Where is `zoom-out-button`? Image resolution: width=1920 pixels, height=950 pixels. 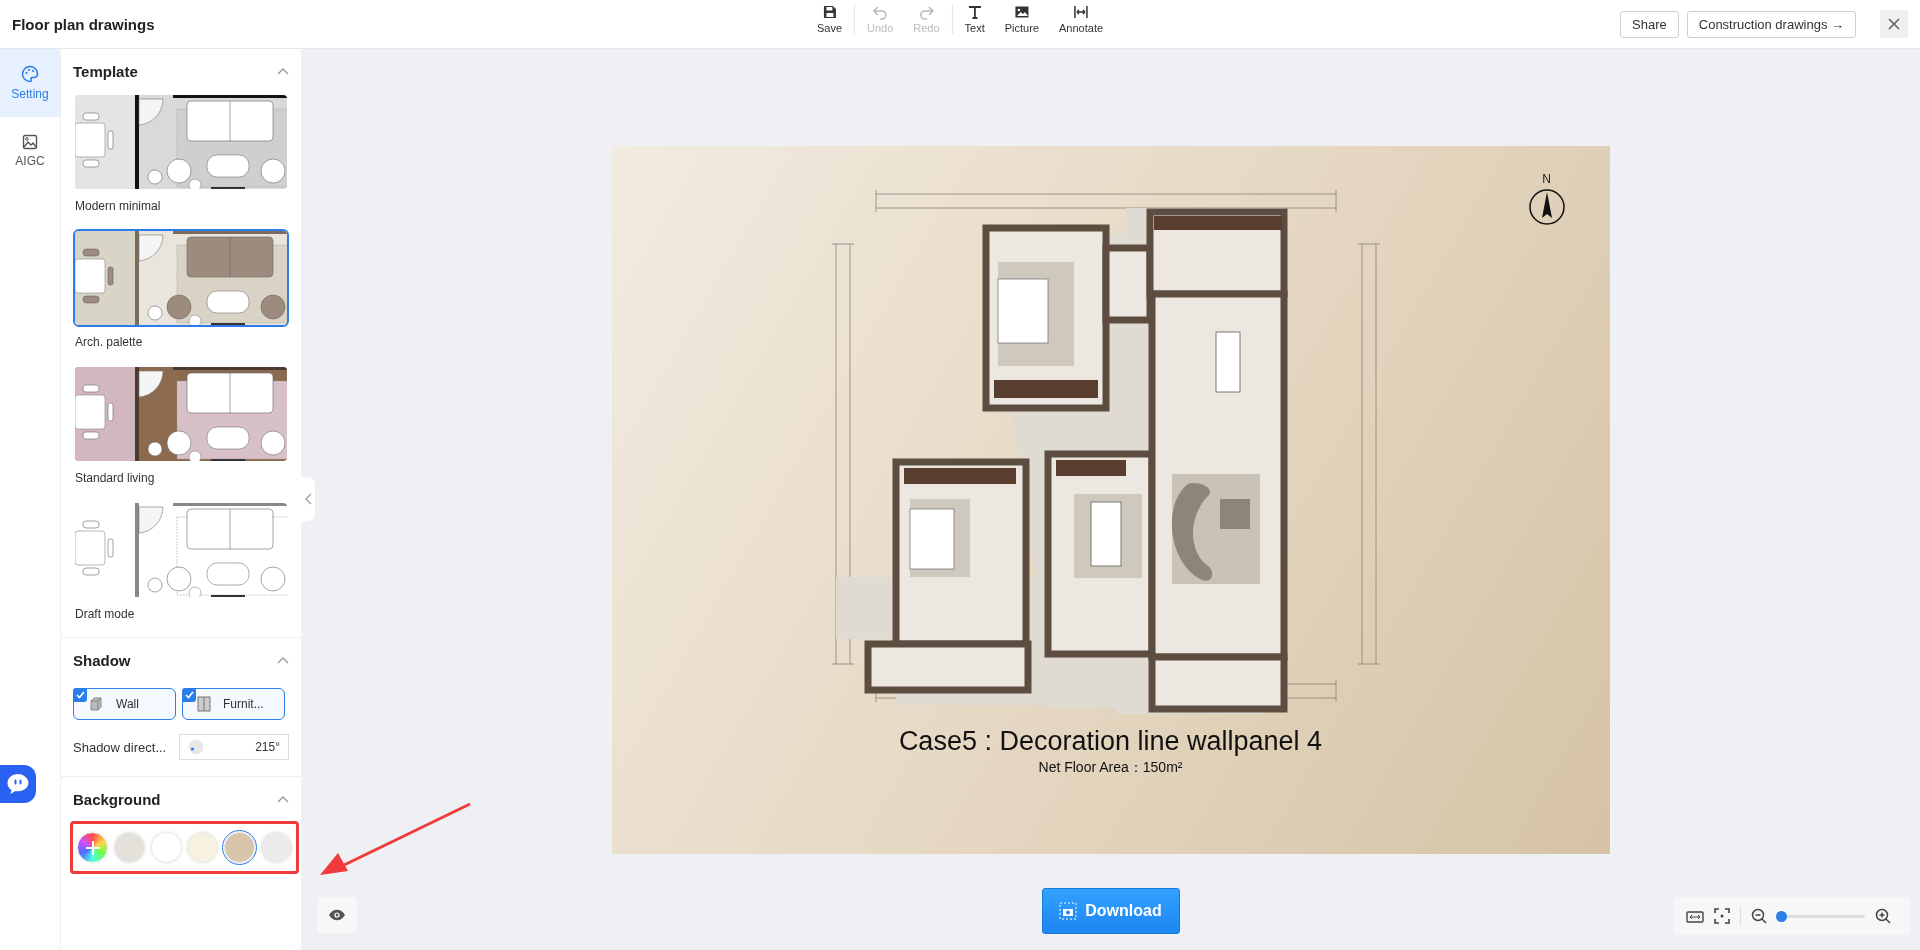 zoom-out-button is located at coordinates (1759, 916).